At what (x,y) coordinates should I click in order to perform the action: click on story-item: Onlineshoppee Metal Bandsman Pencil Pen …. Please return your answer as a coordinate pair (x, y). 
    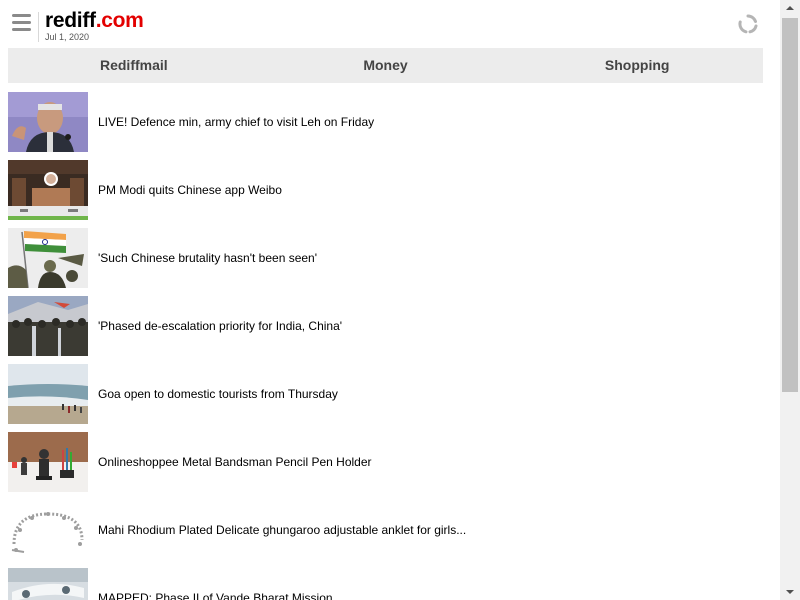
    Looking at the image, I should click on (385, 462).